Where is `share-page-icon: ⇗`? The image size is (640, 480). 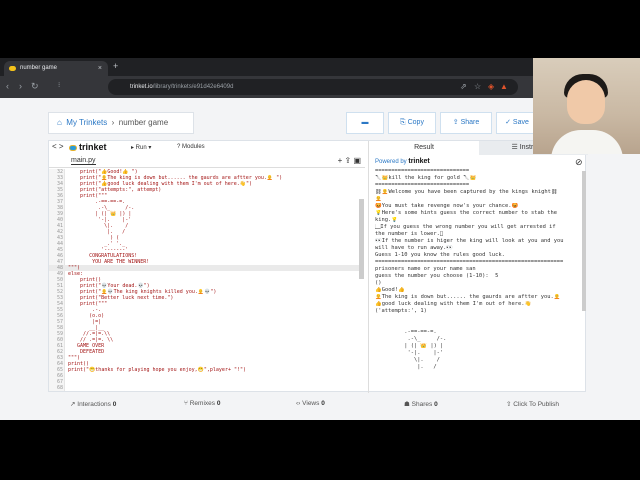
share-page-icon: ⇗ is located at coordinates (463, 86).